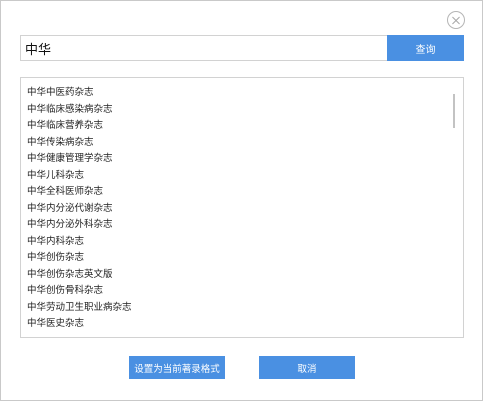 This screenshot has width=483, height=401. Describe the element at coordinates (79, 93) in the screenshot. I see `list-item: 中华中医药杂志` at that location.